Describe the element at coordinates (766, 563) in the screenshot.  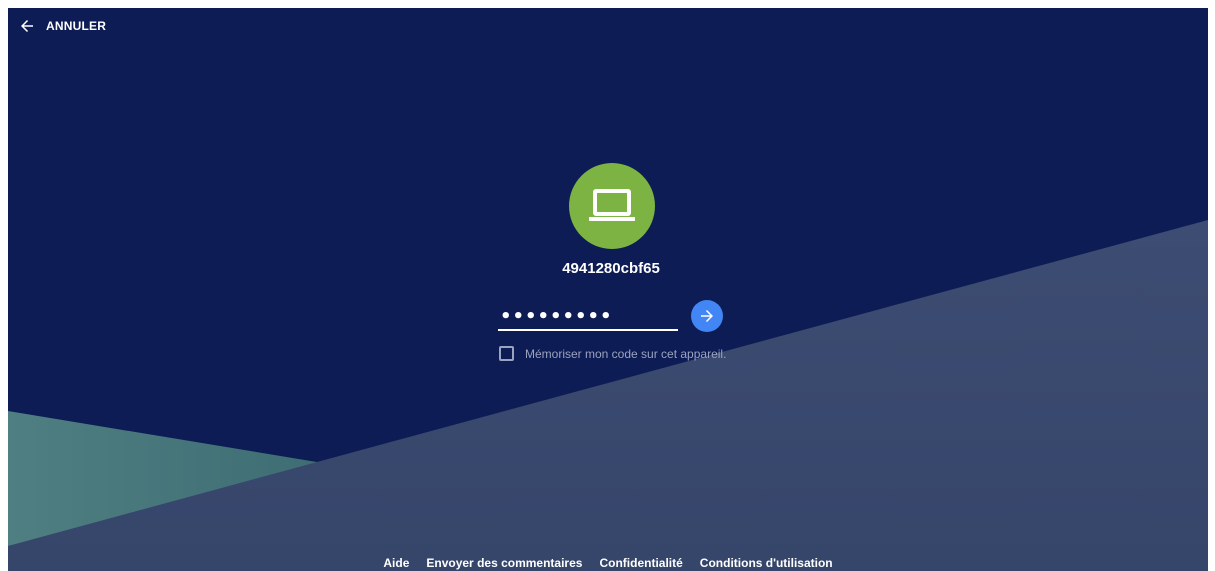
I see `terms-link: Conditions d'utilisation` at that location.